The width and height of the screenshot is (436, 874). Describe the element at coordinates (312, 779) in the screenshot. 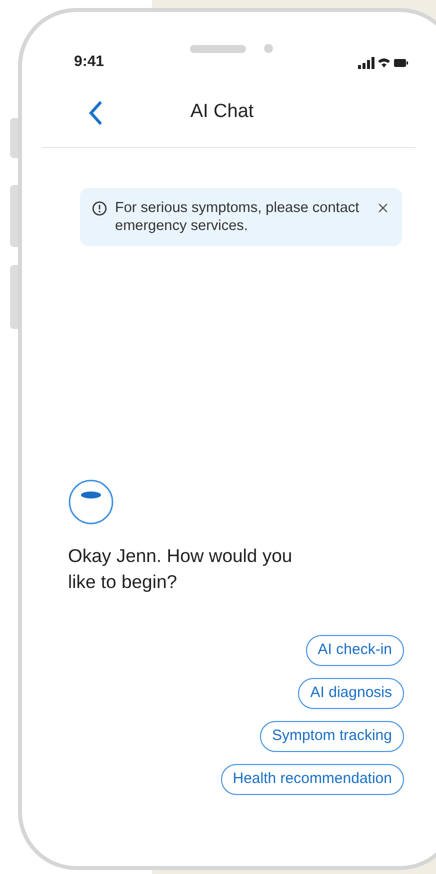

I see `option-chip: Health recommendation` at that location.